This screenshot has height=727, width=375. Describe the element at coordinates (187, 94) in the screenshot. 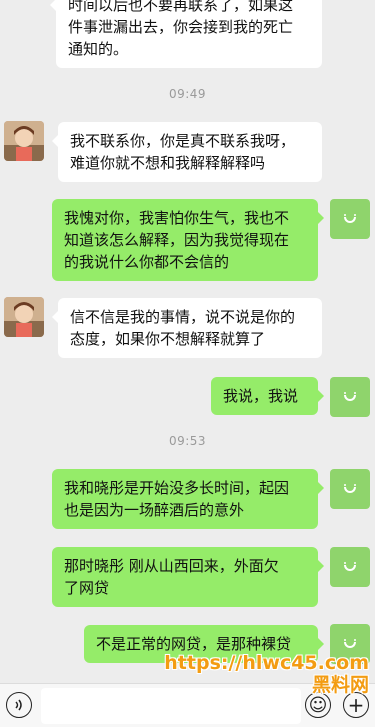

I see `timestamp: 09:49` at that location.